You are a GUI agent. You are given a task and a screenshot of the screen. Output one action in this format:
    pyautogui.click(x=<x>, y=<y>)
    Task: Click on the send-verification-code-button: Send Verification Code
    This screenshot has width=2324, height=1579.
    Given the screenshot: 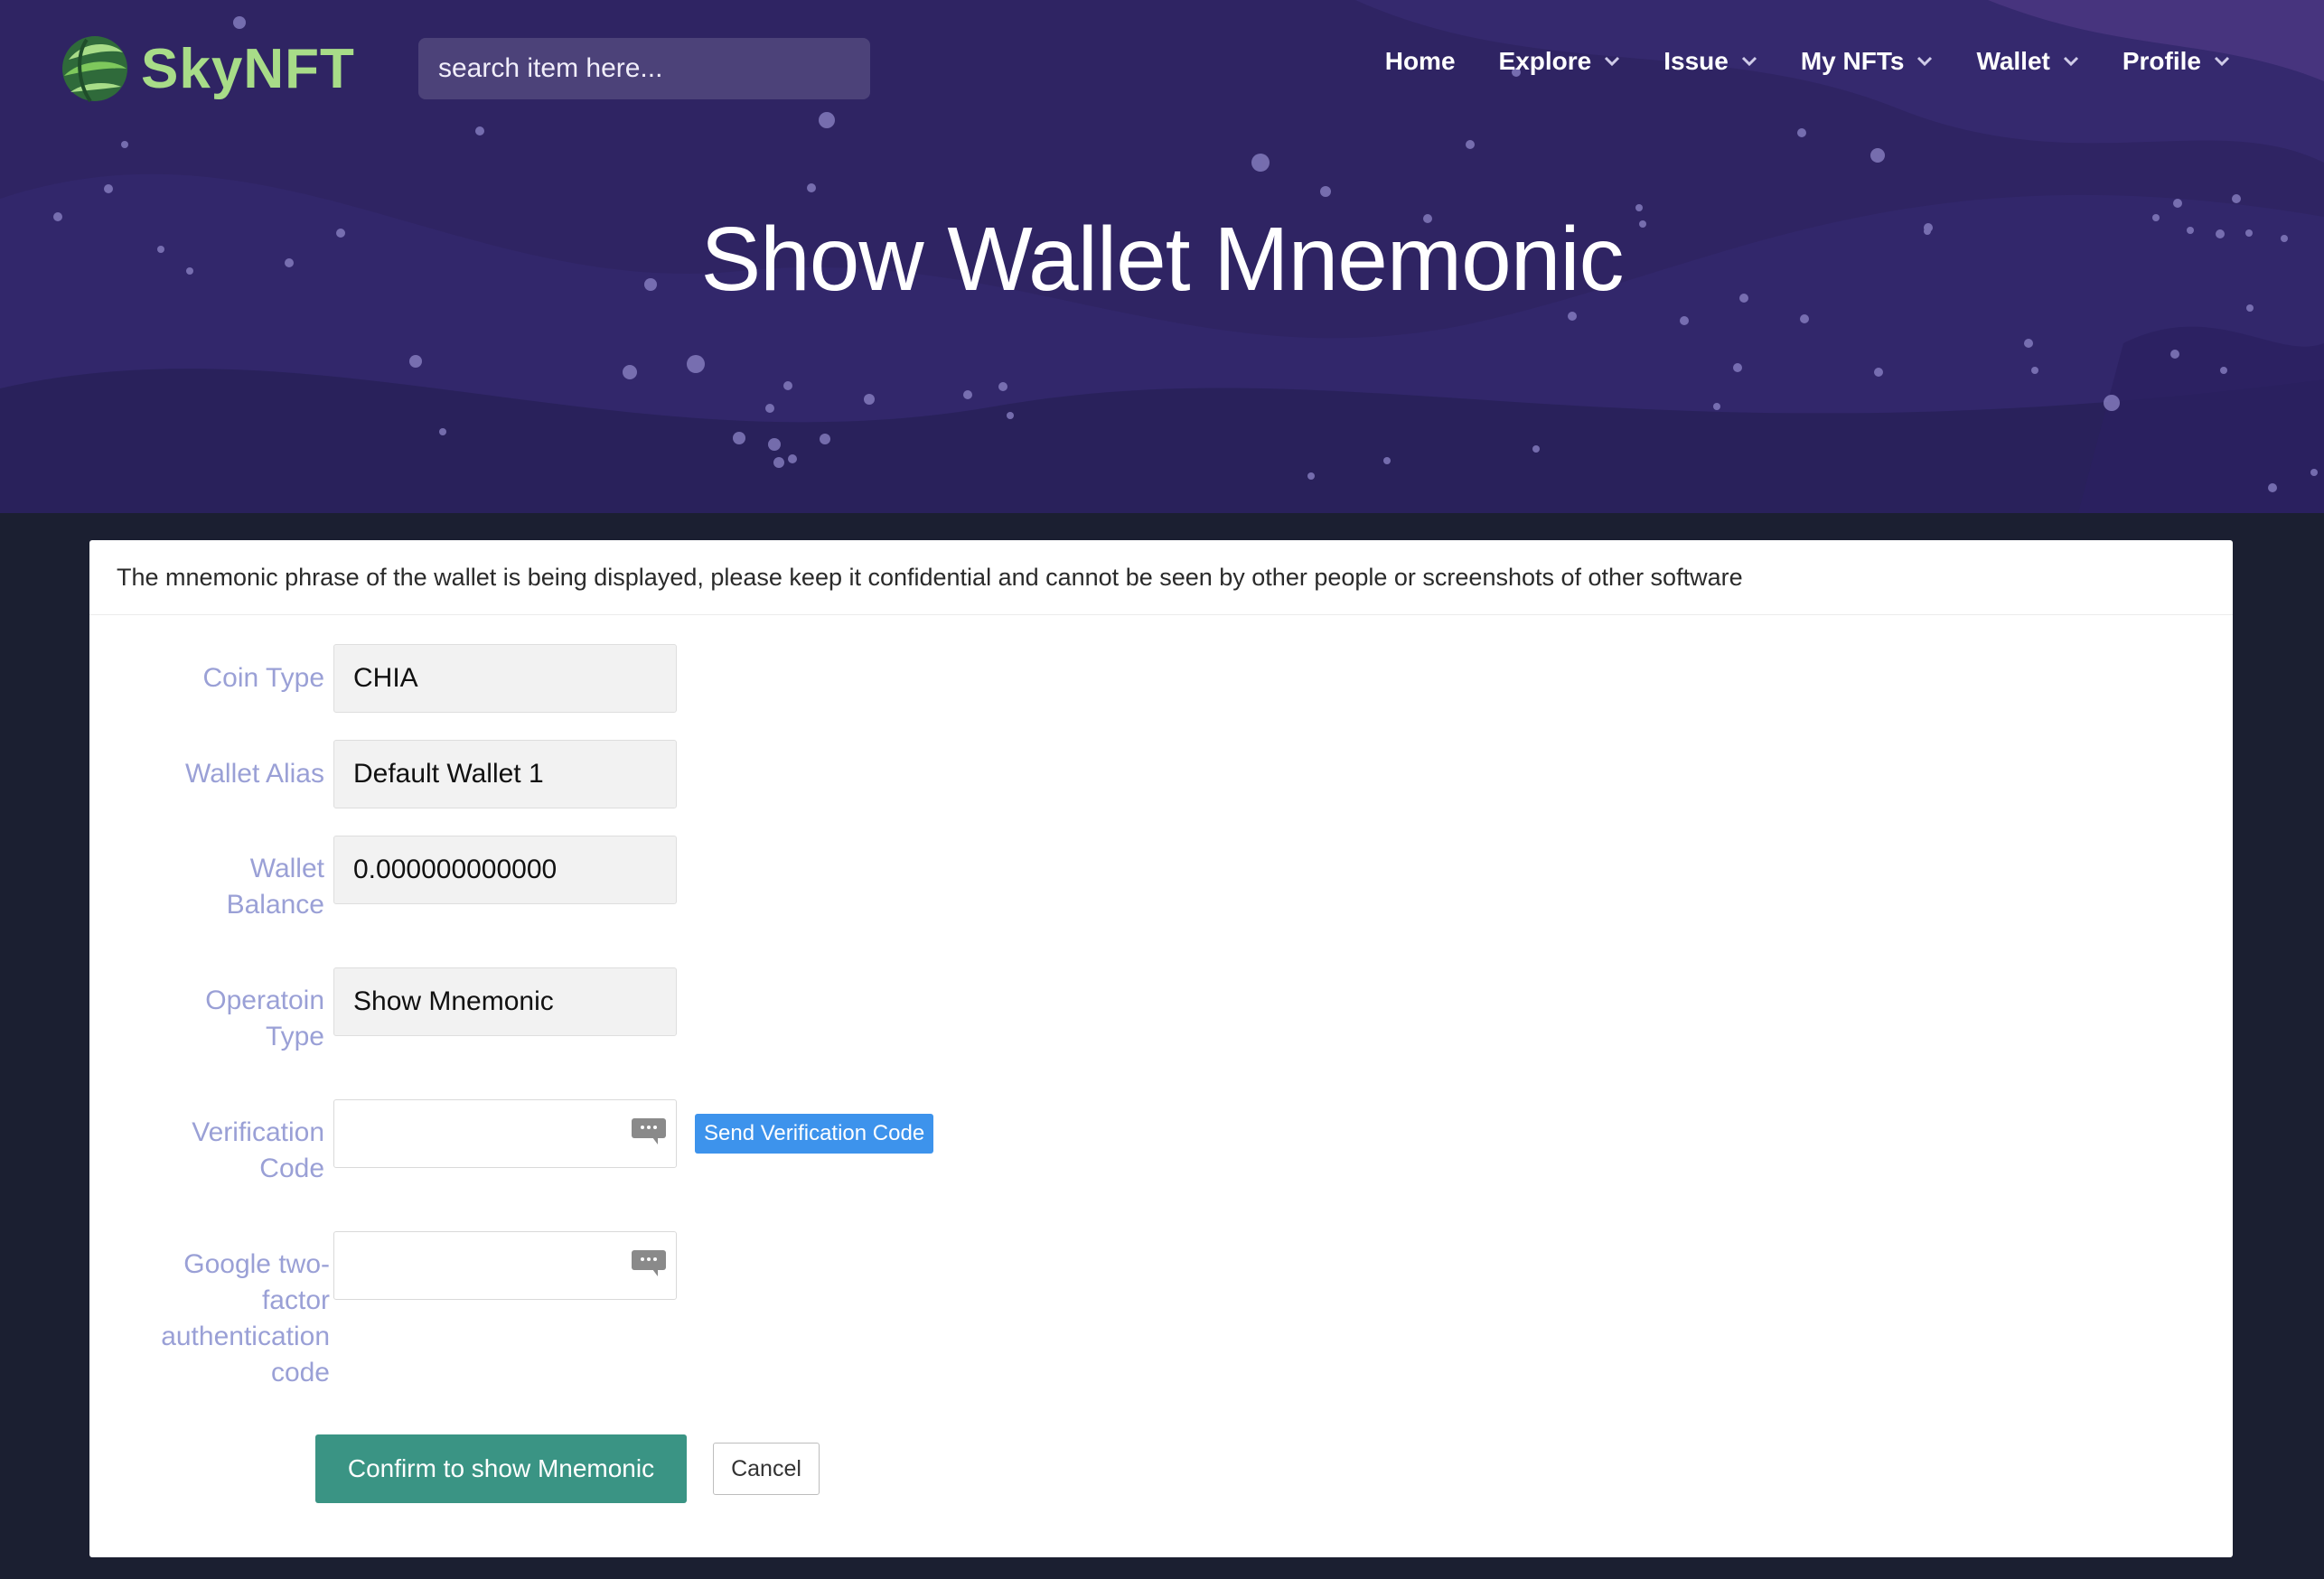 What is the action you would take?
    pyautogui.click(x=814, y=1134)
    